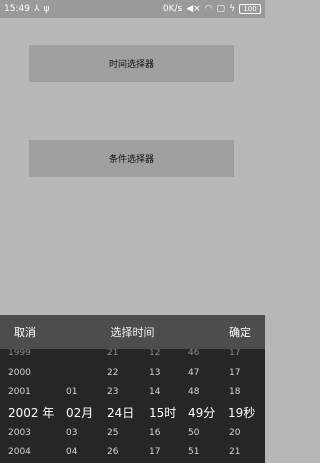 Image resolution: width=320 pixels, height=463 pixels. I want to click on time-picker-button: 时间选择器, so click(131, 63).